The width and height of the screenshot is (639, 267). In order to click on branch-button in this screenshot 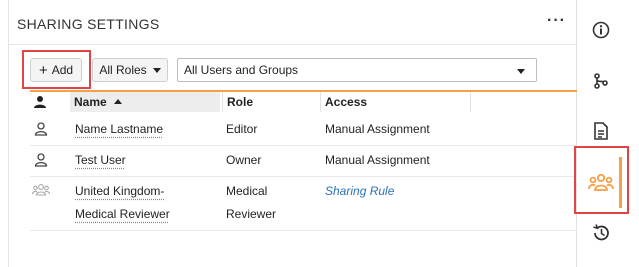, I will do `click(601, 81)`.